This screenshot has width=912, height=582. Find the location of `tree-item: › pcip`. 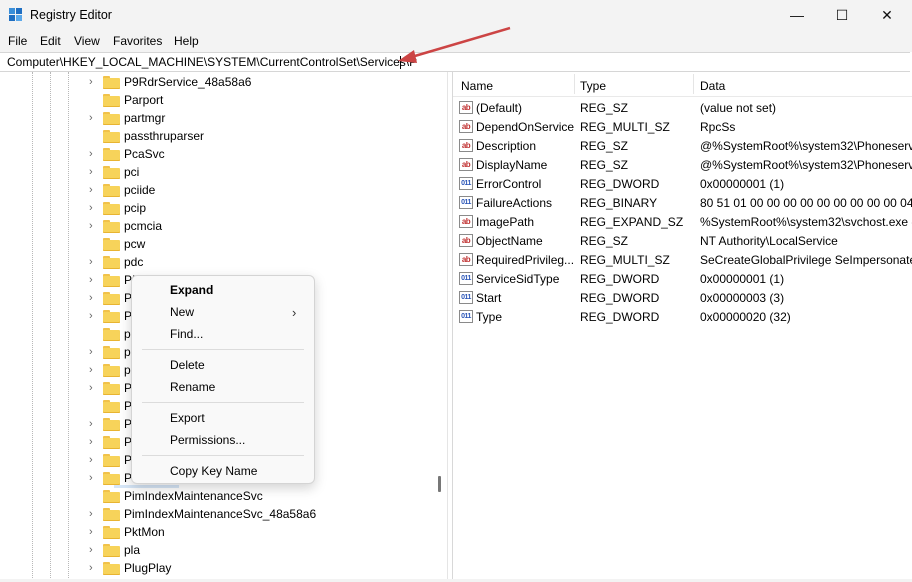

tree-item: › pcip is located at coordinates (221, 208).